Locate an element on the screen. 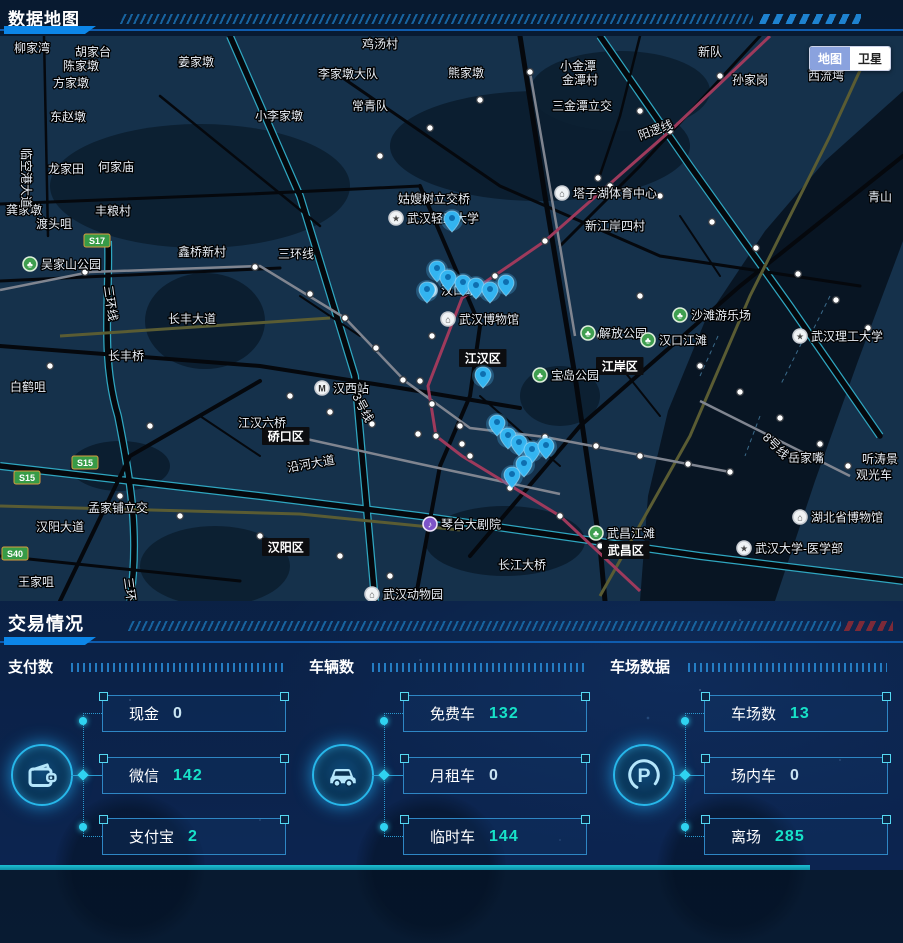 The width and height of the screenshot is (903, 943). trade-section-header: 交易情况 is located at coordinates (451, 624).